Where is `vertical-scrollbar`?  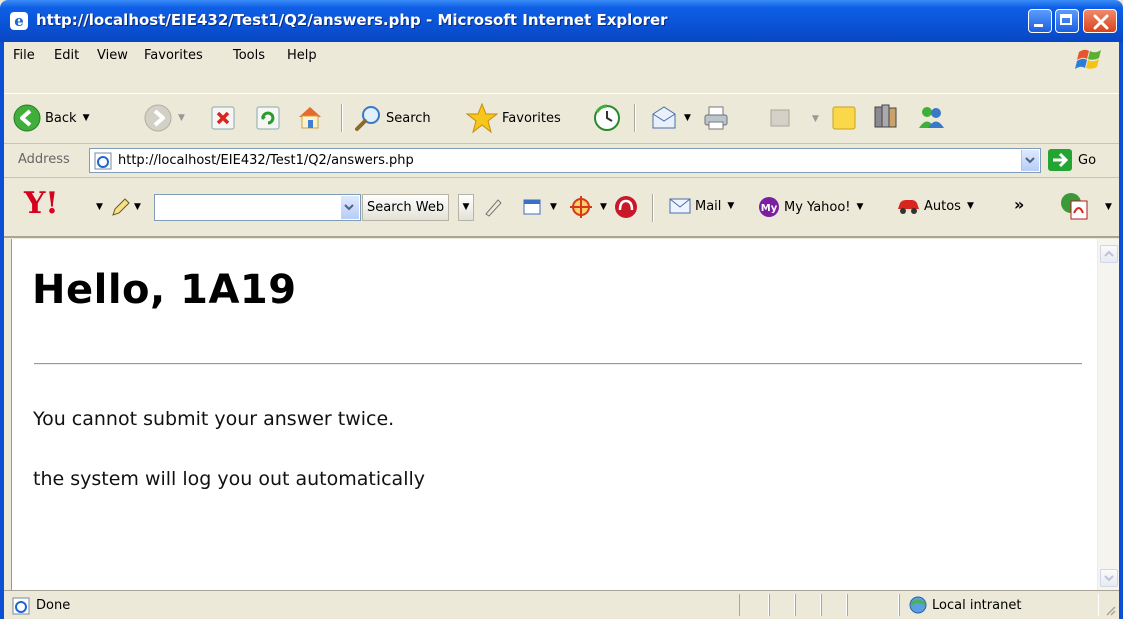 vertical-scrollbar is located at coordinates (1108, 414).